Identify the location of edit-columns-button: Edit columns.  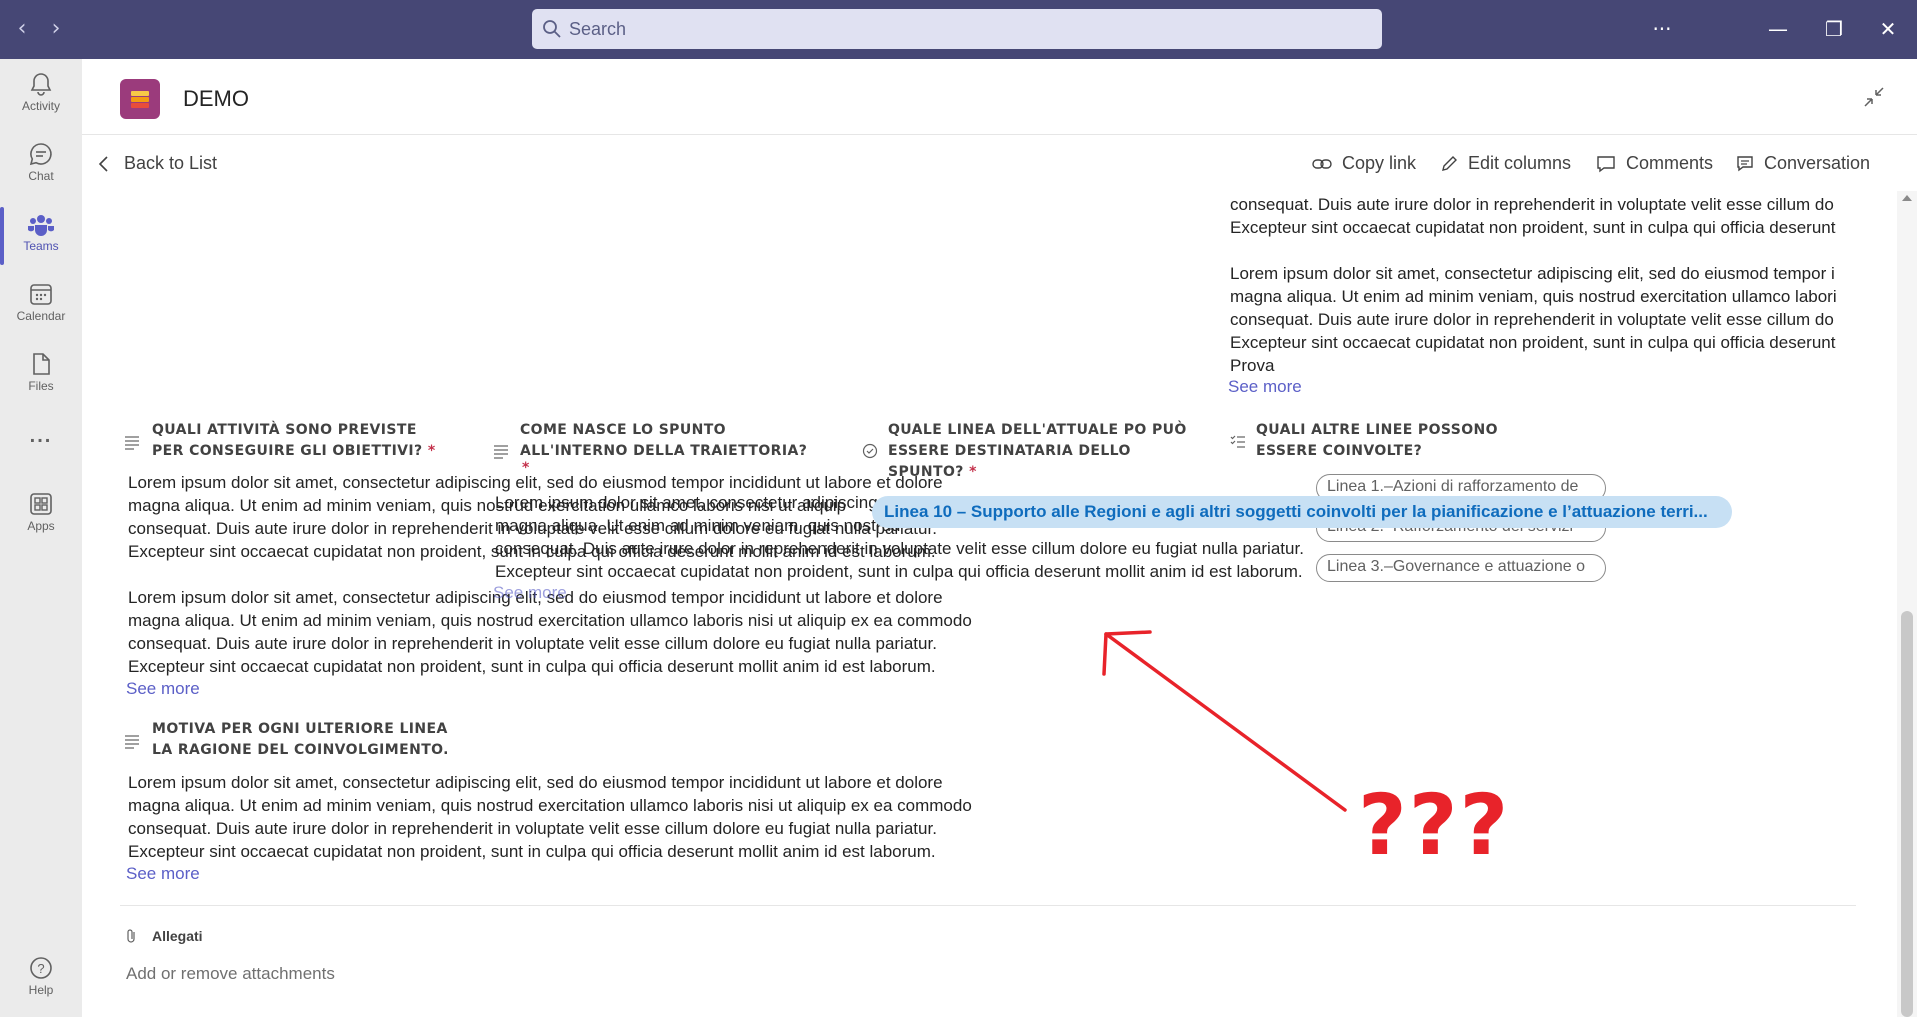
(1505, 163).